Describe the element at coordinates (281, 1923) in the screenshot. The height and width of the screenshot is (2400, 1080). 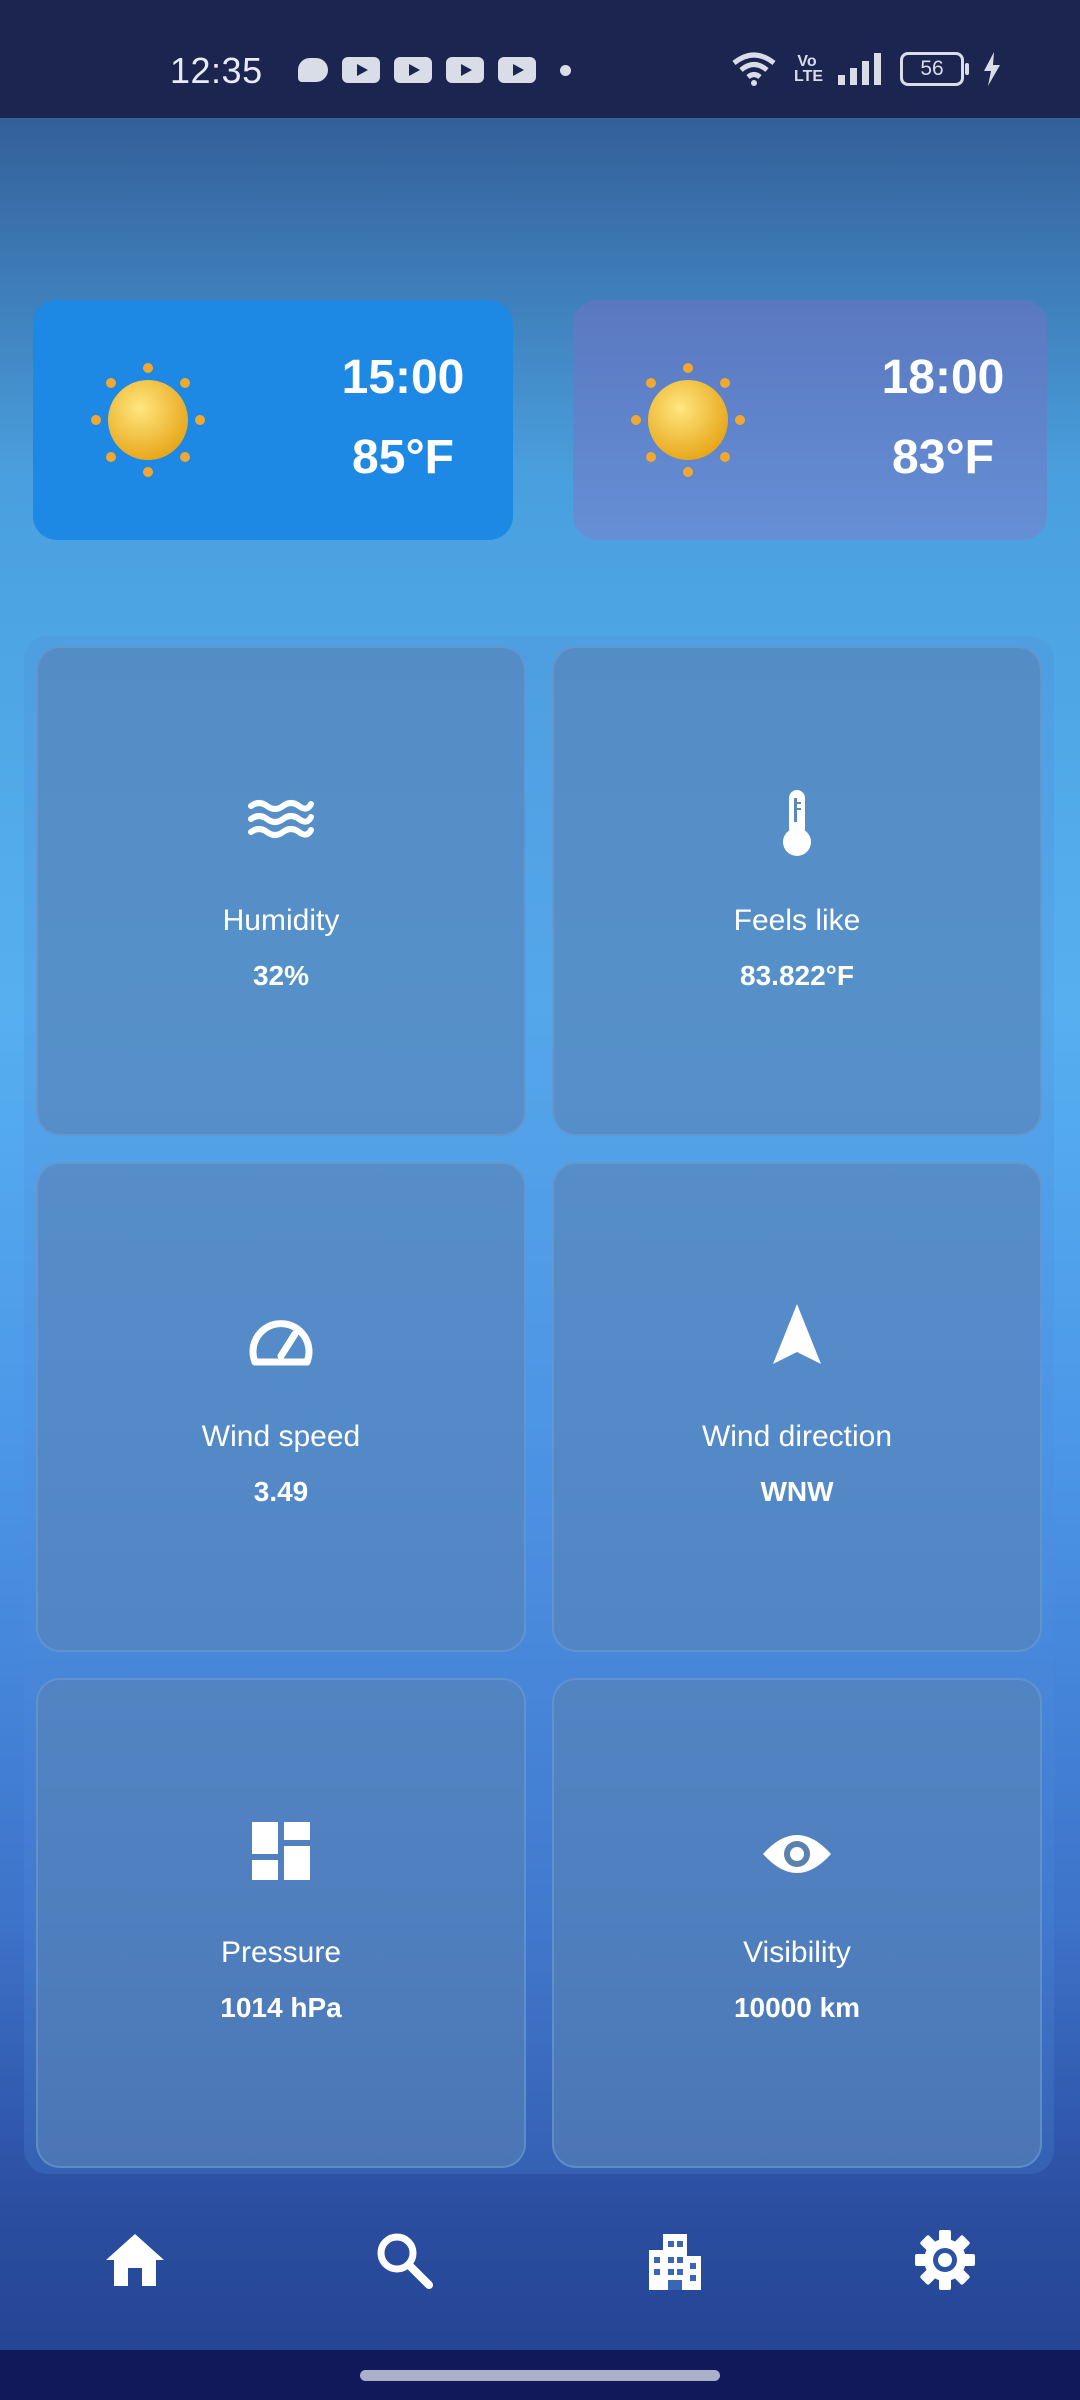
I see `pressure-tile: Pressure 1014 hPa` at that location.